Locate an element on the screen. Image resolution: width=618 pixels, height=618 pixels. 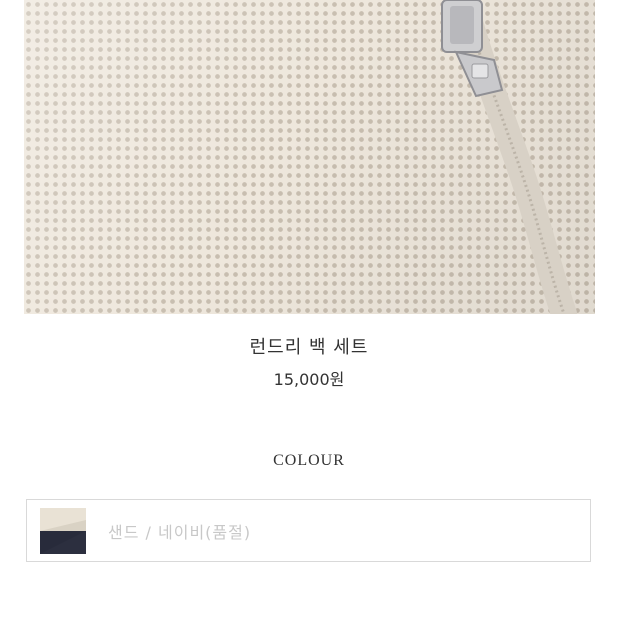
colour-heading: COLOUR is located at coordinates (309, 460).